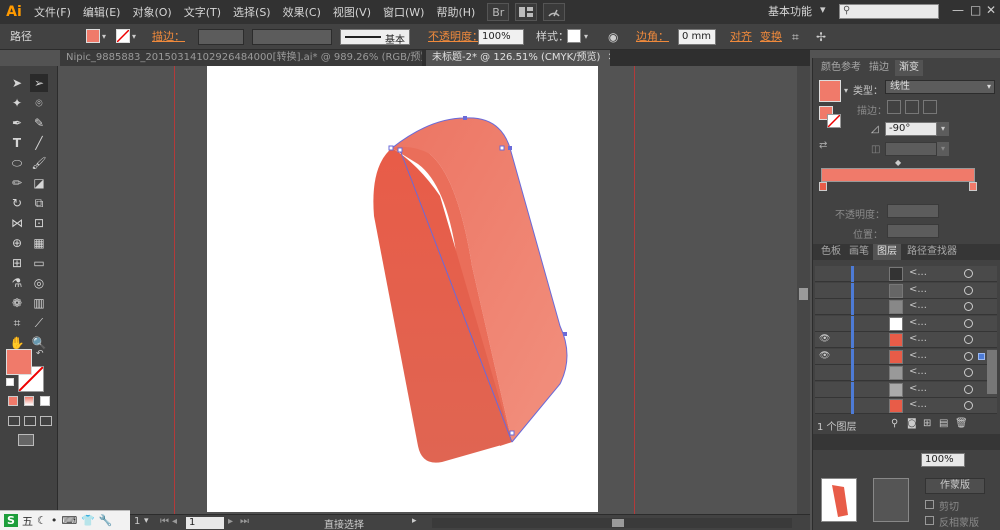 This screenshot has height=530, width=1000. What do you see at coordinates (104, 37) in the screenshot?
I see `fill-dropdown-icon: ▾` at bounding box center [104, 37].